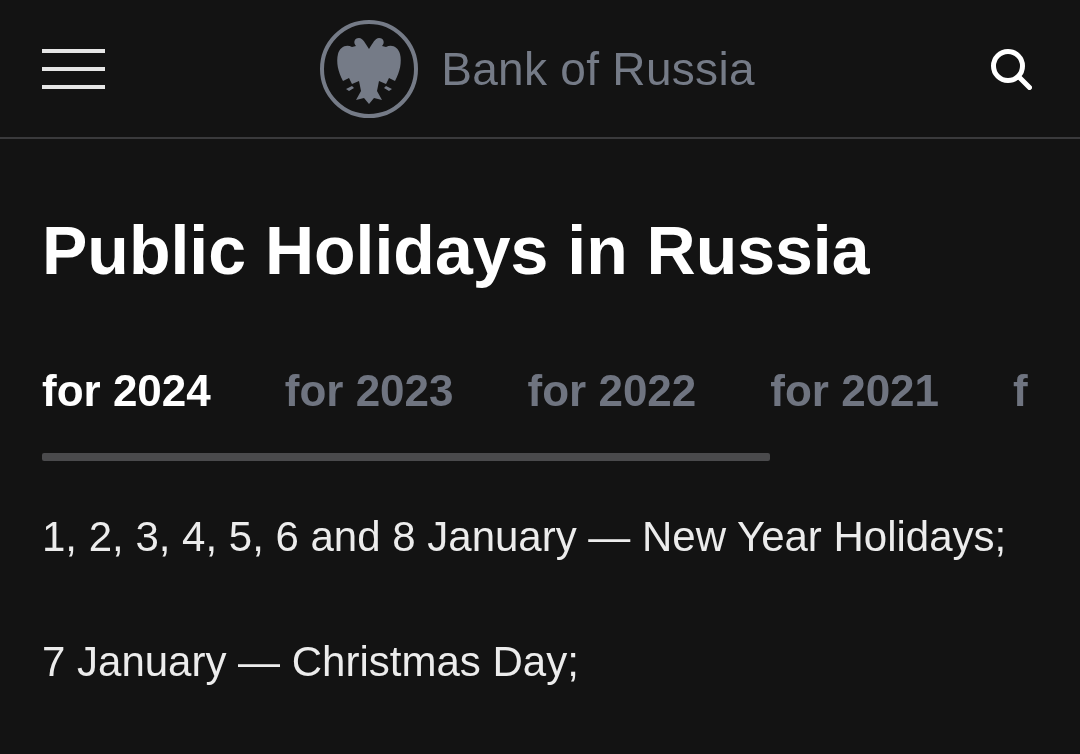 The image size is (1080, 754). What do you see at coordinates (311, 662) in the screenshot?
I see `holiday-item: 7 January — Christmas Day;` at bounding box center [311, 662].